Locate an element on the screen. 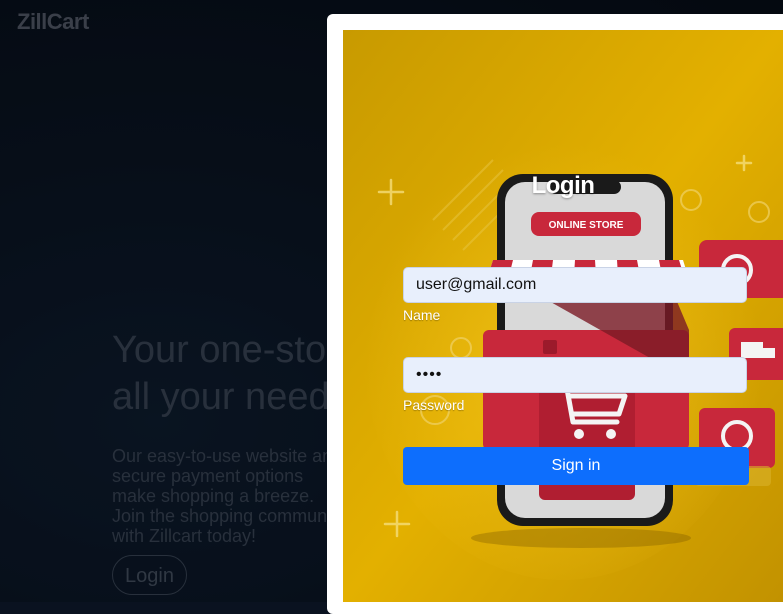  hero-login-button: Login is located at coordinates (149, 575).